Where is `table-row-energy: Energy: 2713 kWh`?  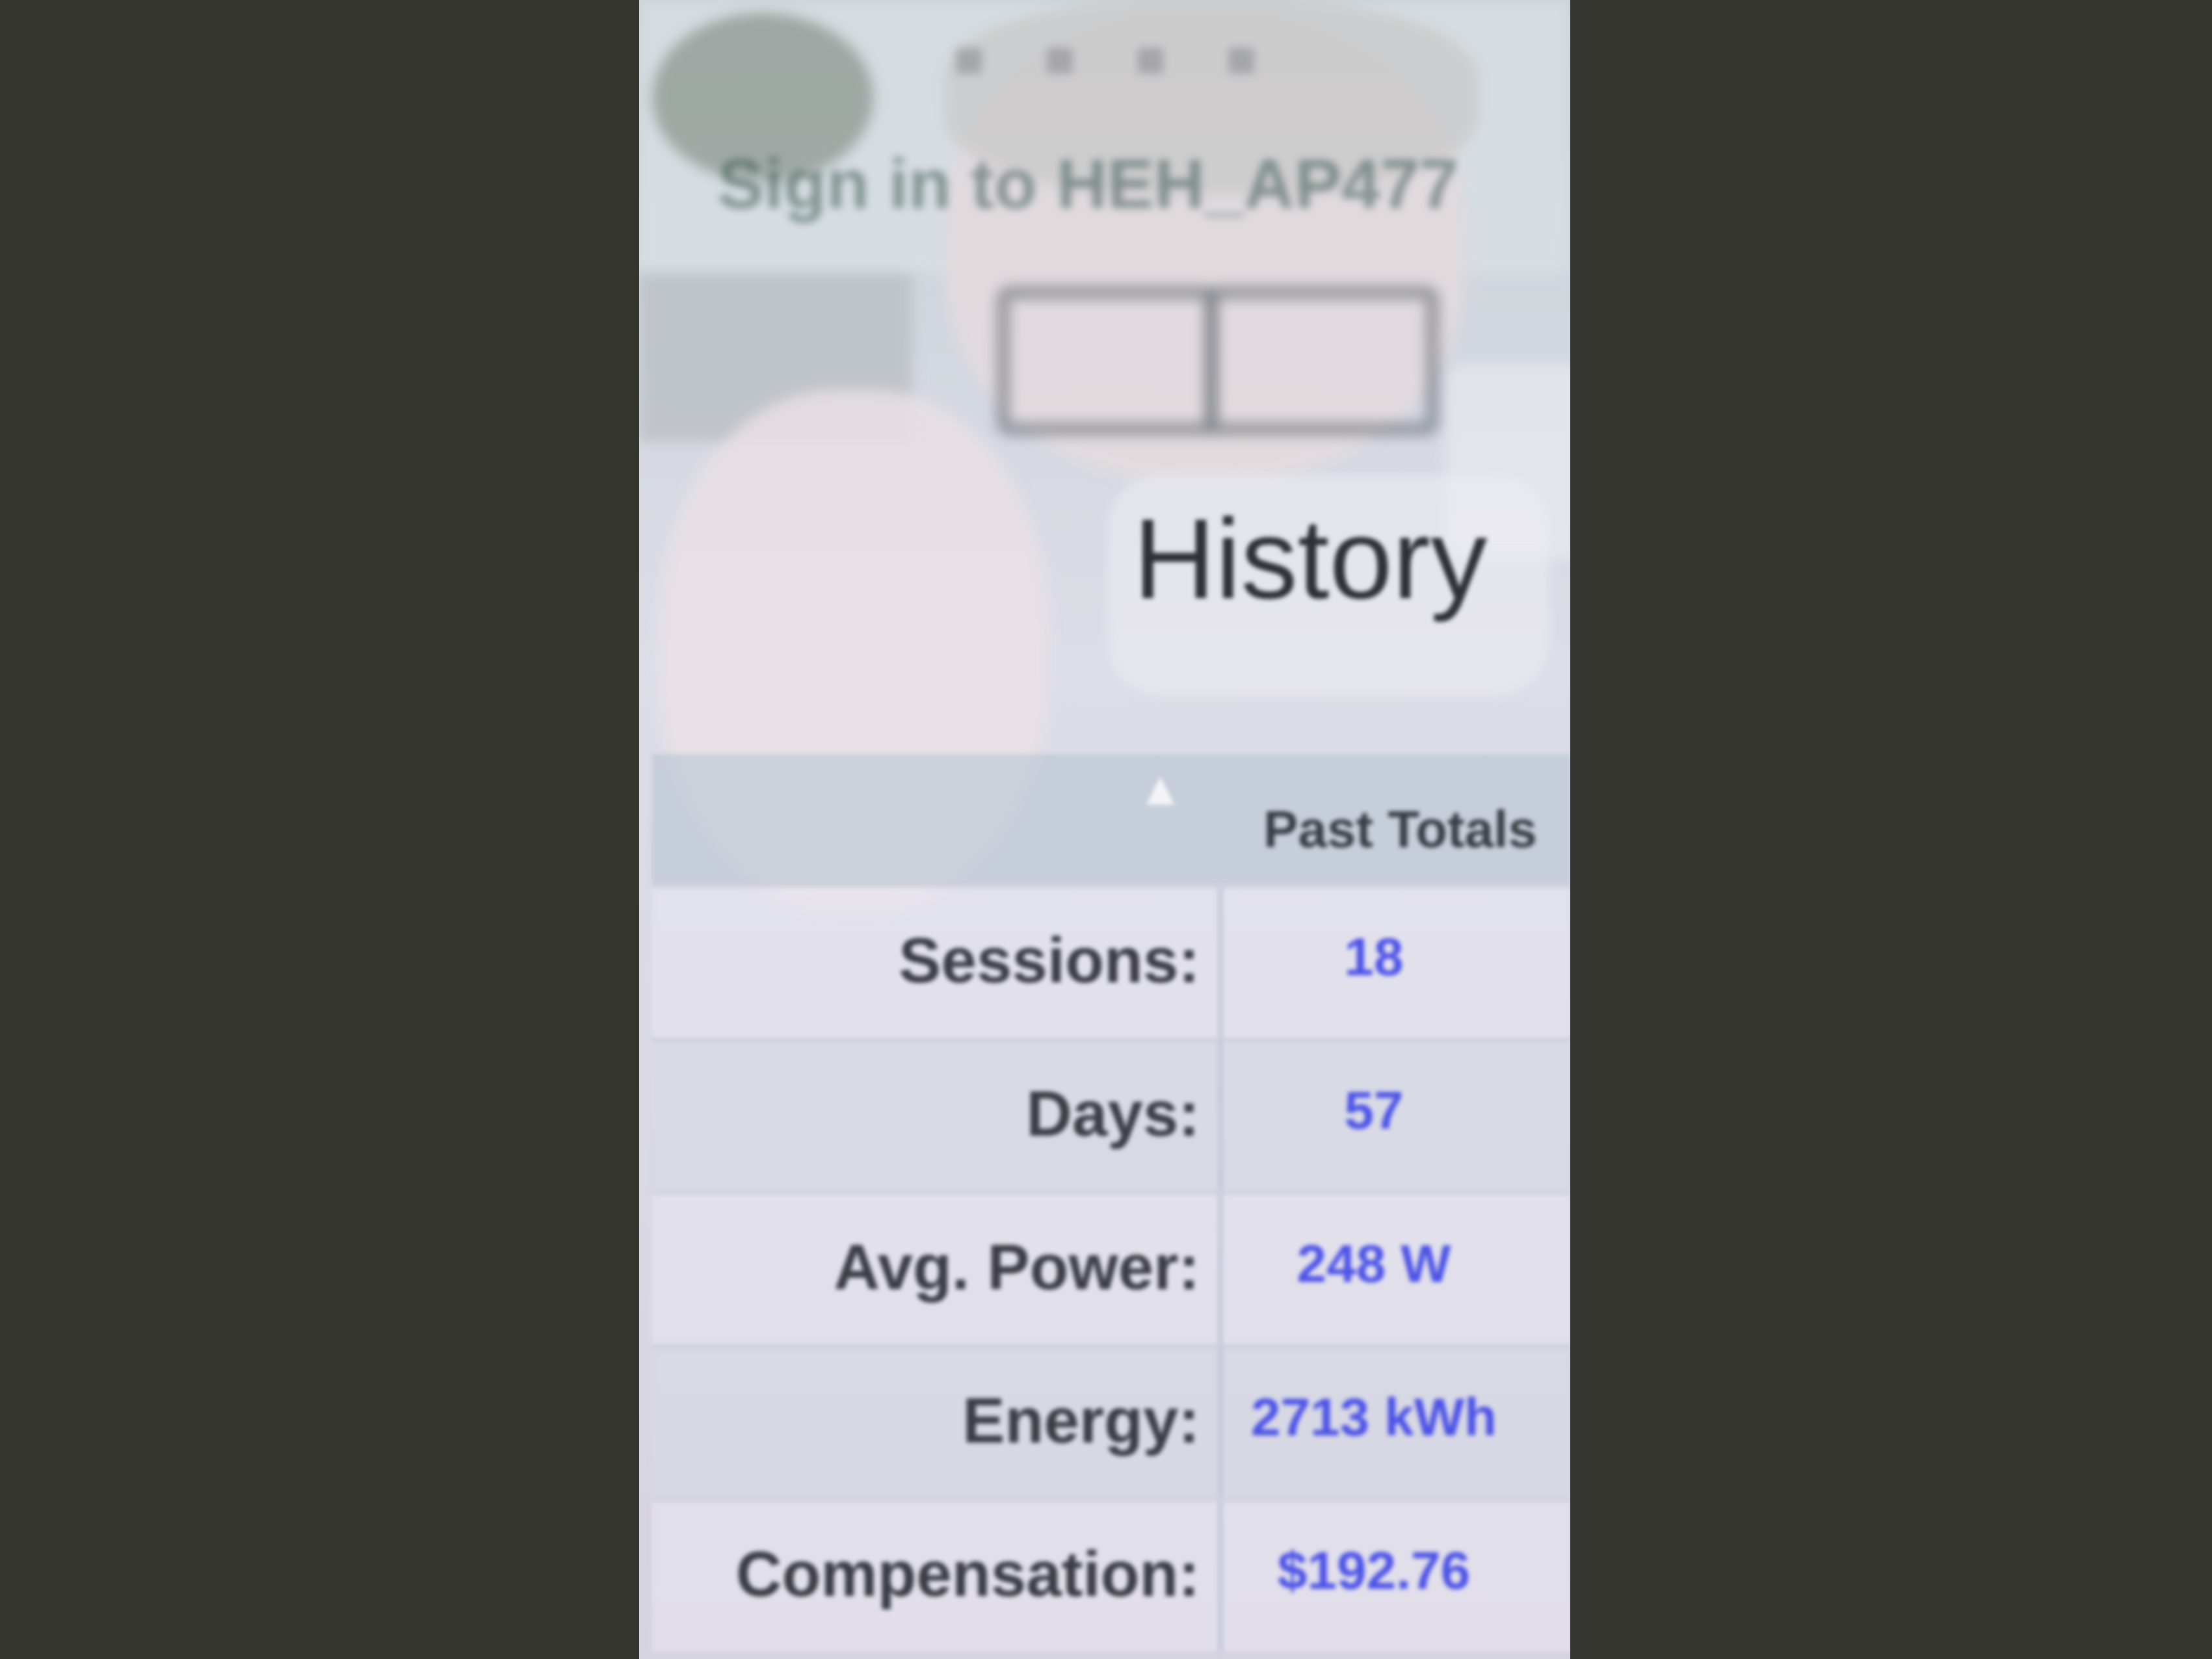 table-row-energy: Energy: 2713 kWh is located at coordinates (1111, 1421).